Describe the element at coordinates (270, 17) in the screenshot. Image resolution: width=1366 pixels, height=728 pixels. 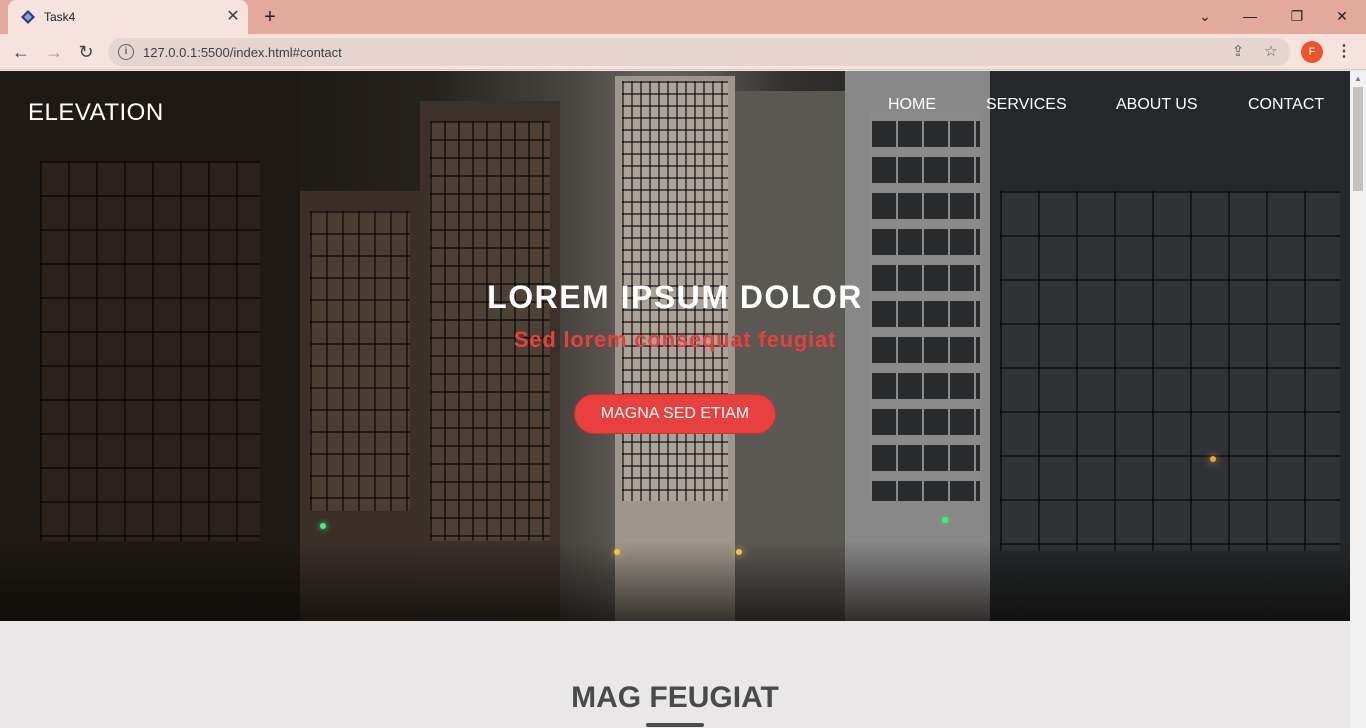
I see `new-tab-button: +` at that location.